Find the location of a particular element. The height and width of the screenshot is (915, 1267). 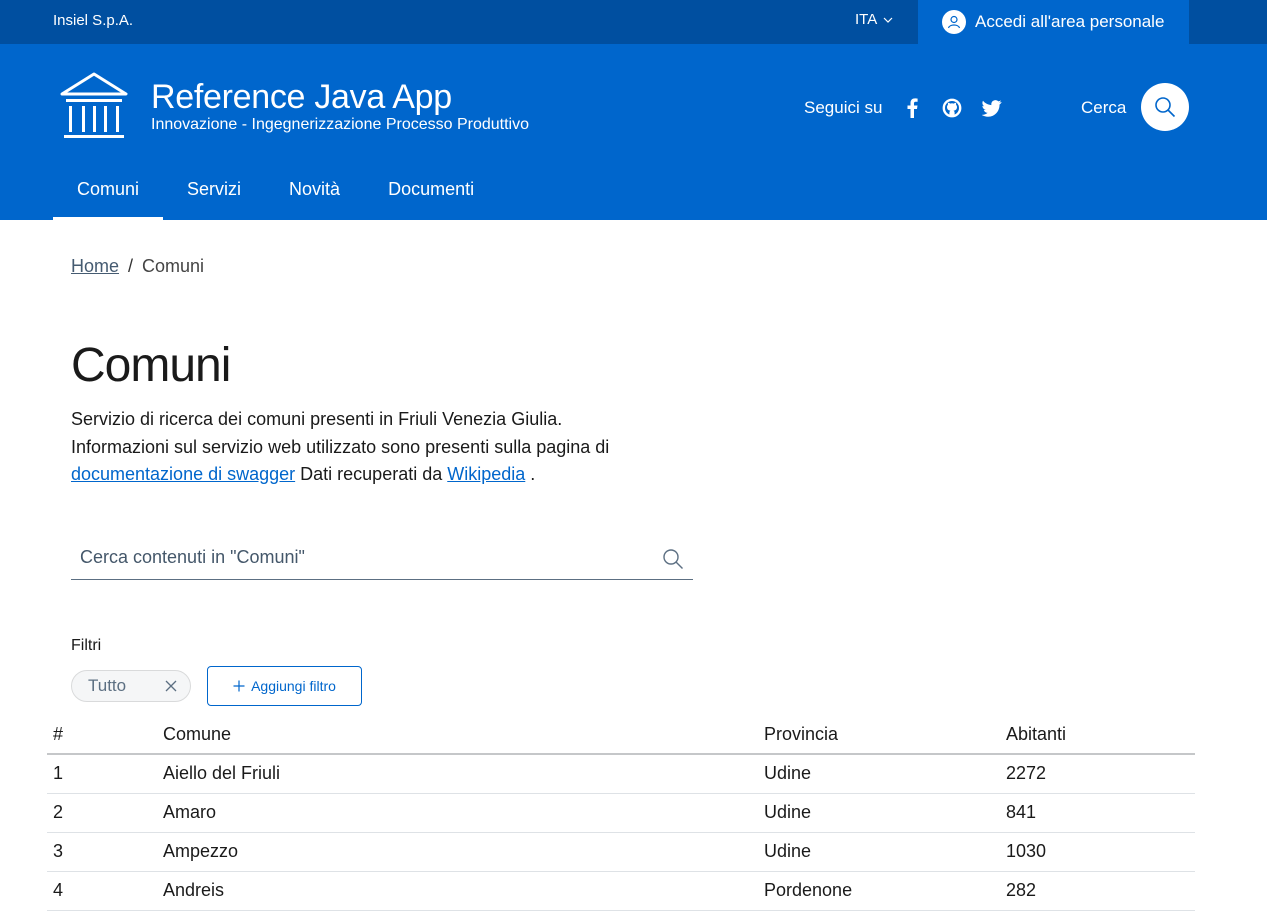

login-button: Accedi all'area personale is located at coordinates (1053, 22).